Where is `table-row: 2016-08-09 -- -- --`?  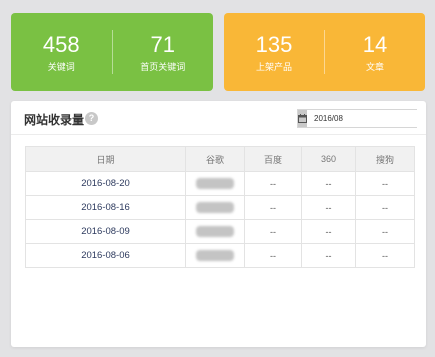
table-row: 2016-08-09 -- -- -- is located at coordinates (220, 231).